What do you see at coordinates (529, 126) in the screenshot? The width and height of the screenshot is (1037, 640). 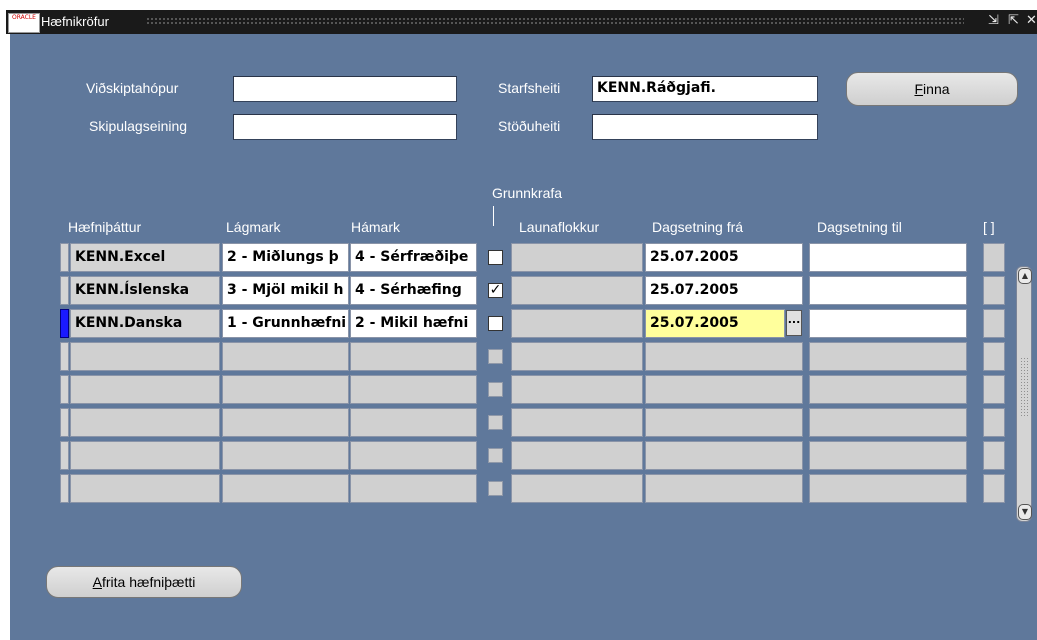 I see `position-label: Stöðuheiti` at bounding box center [529, 126].